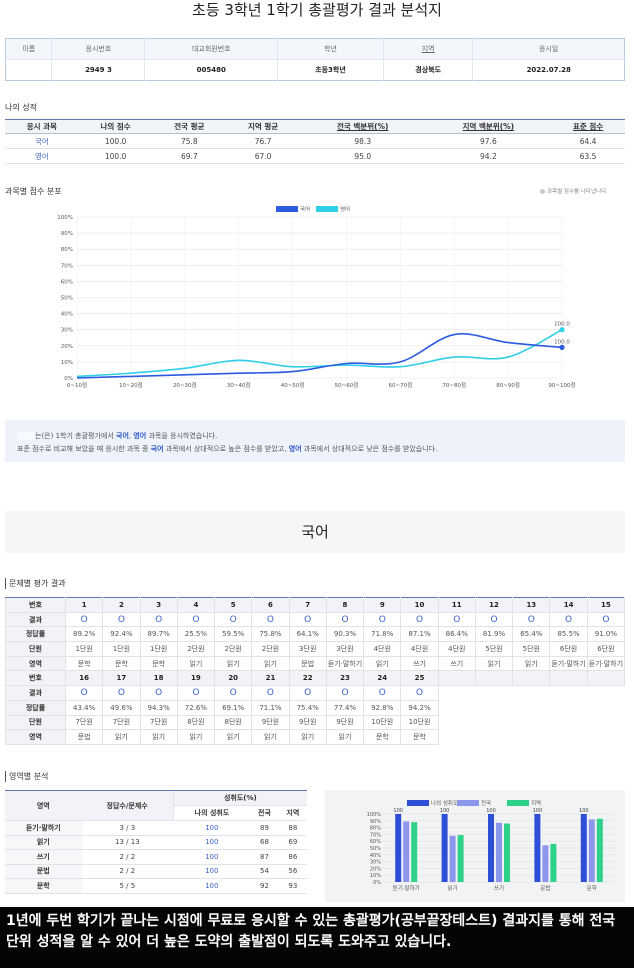 The height and width of the screenshot is (968, 634). What do you see at coordinates (375, 863) in the screenshot?
I see `area-y-tick-label: 30%` at bounding box center [375, 863].